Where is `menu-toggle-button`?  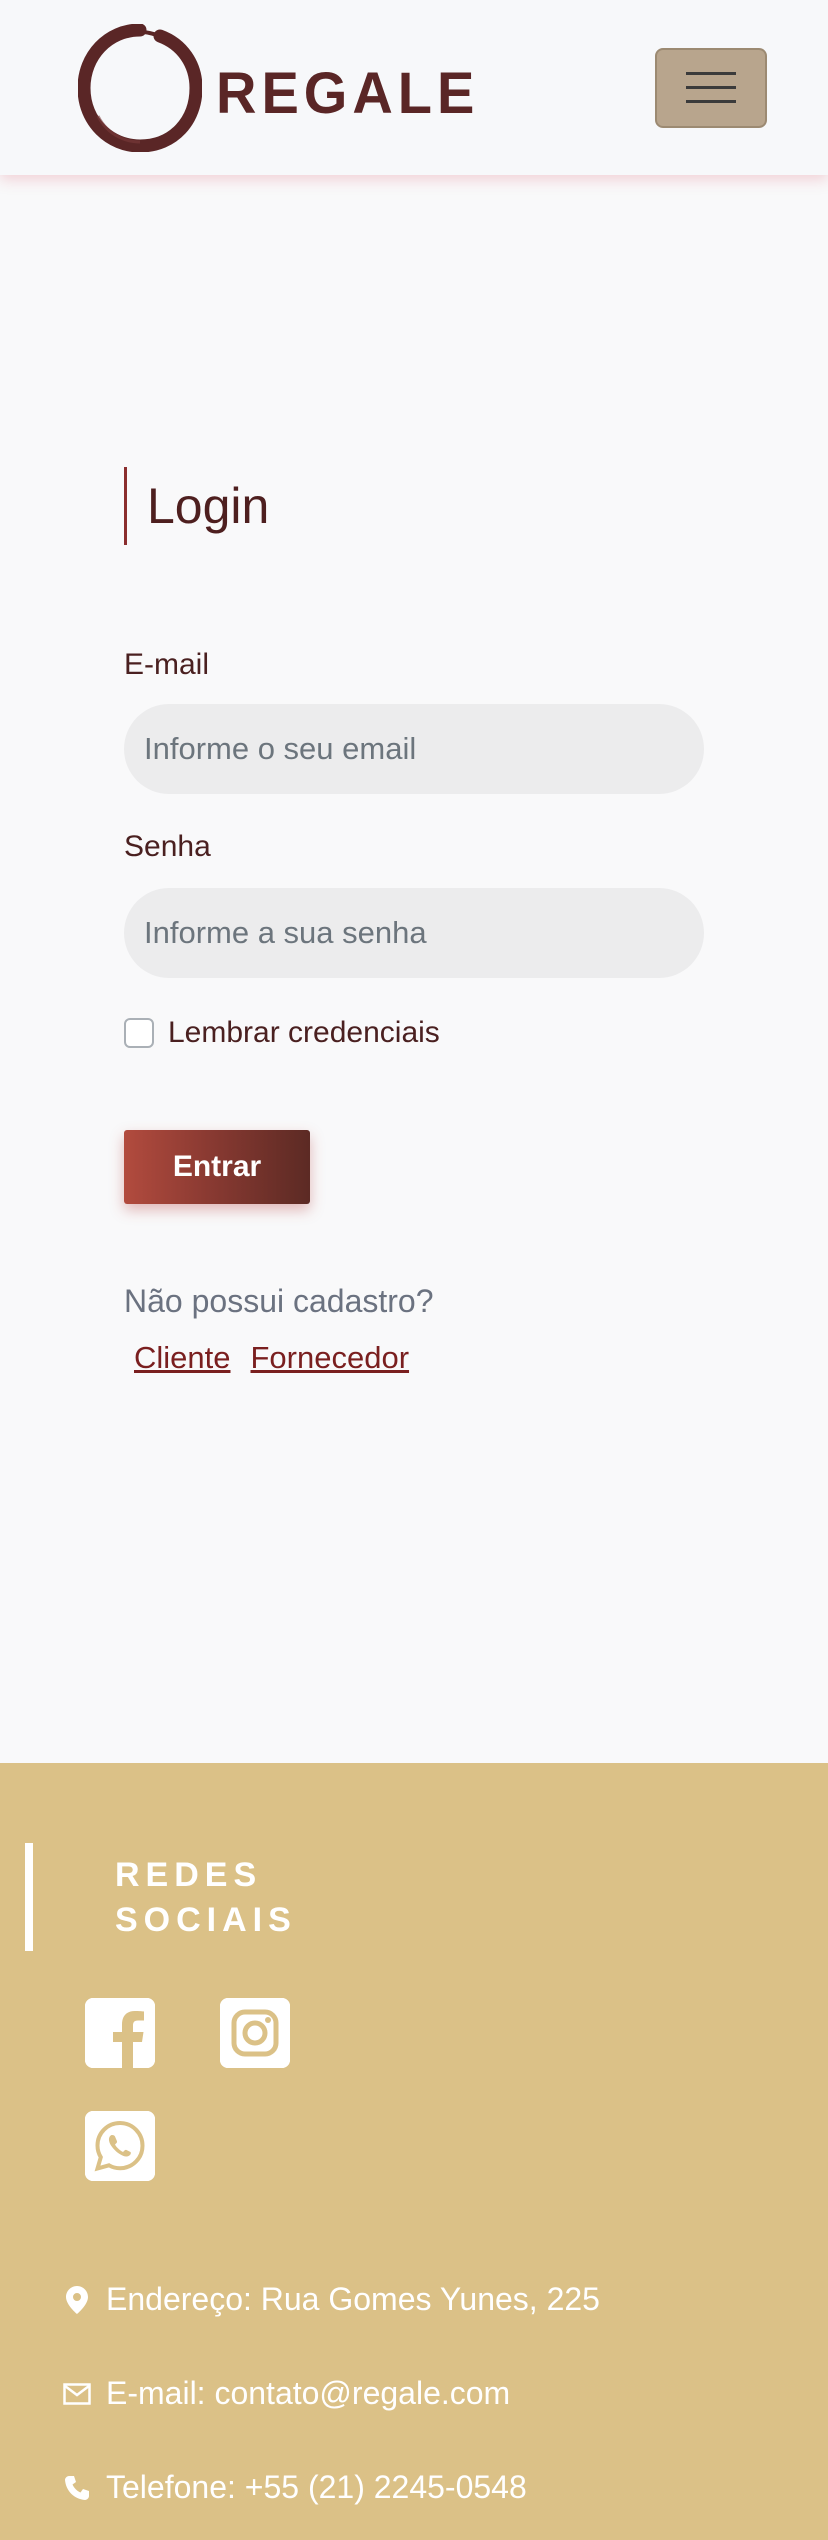 menu-toggle-button is located at coordinates (711, 88).